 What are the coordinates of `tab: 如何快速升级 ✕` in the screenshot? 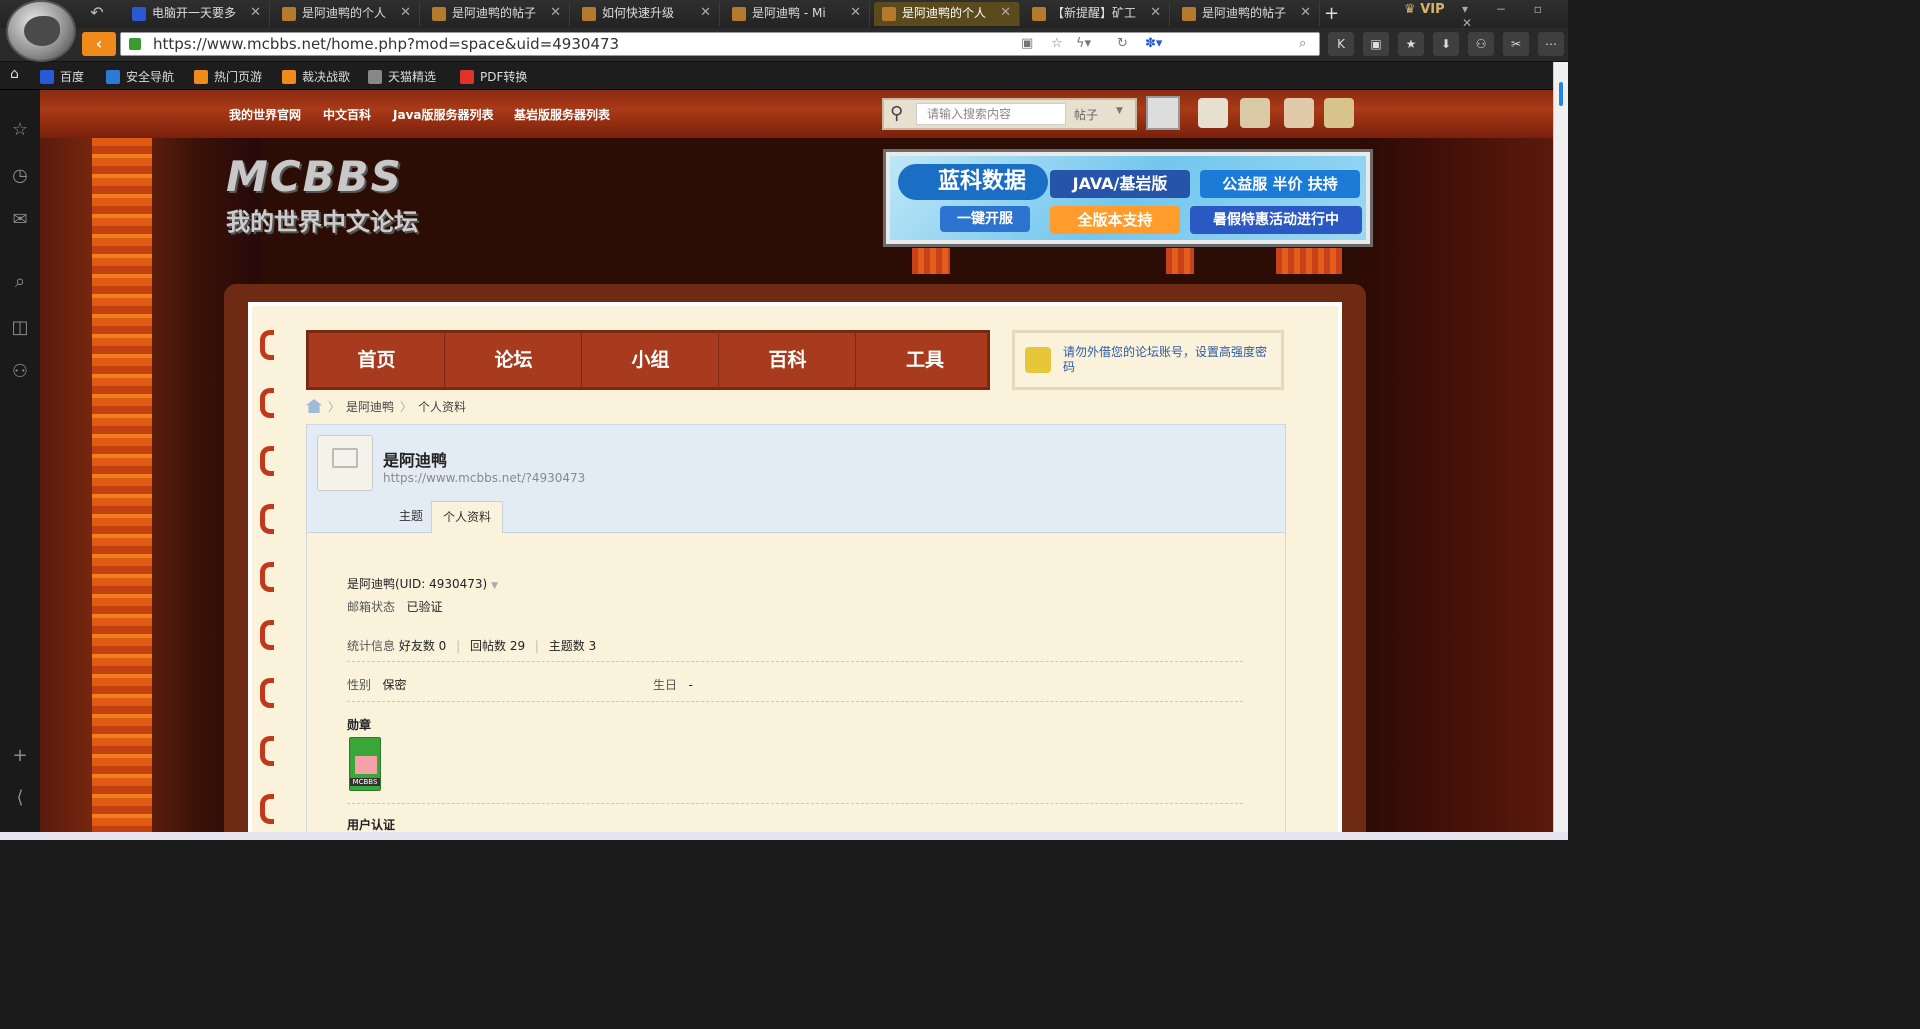 It's located at (647, 14).